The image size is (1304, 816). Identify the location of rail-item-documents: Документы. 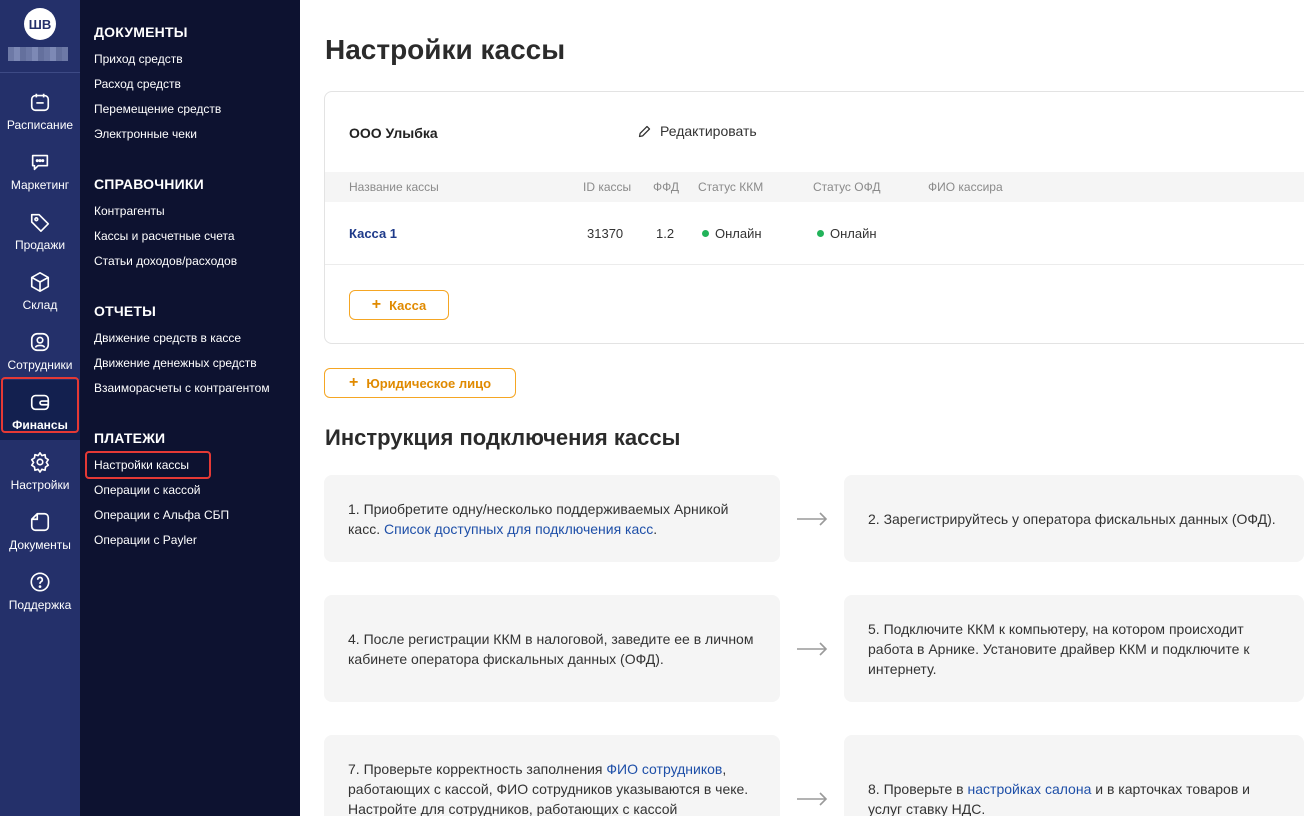
(40, 530).